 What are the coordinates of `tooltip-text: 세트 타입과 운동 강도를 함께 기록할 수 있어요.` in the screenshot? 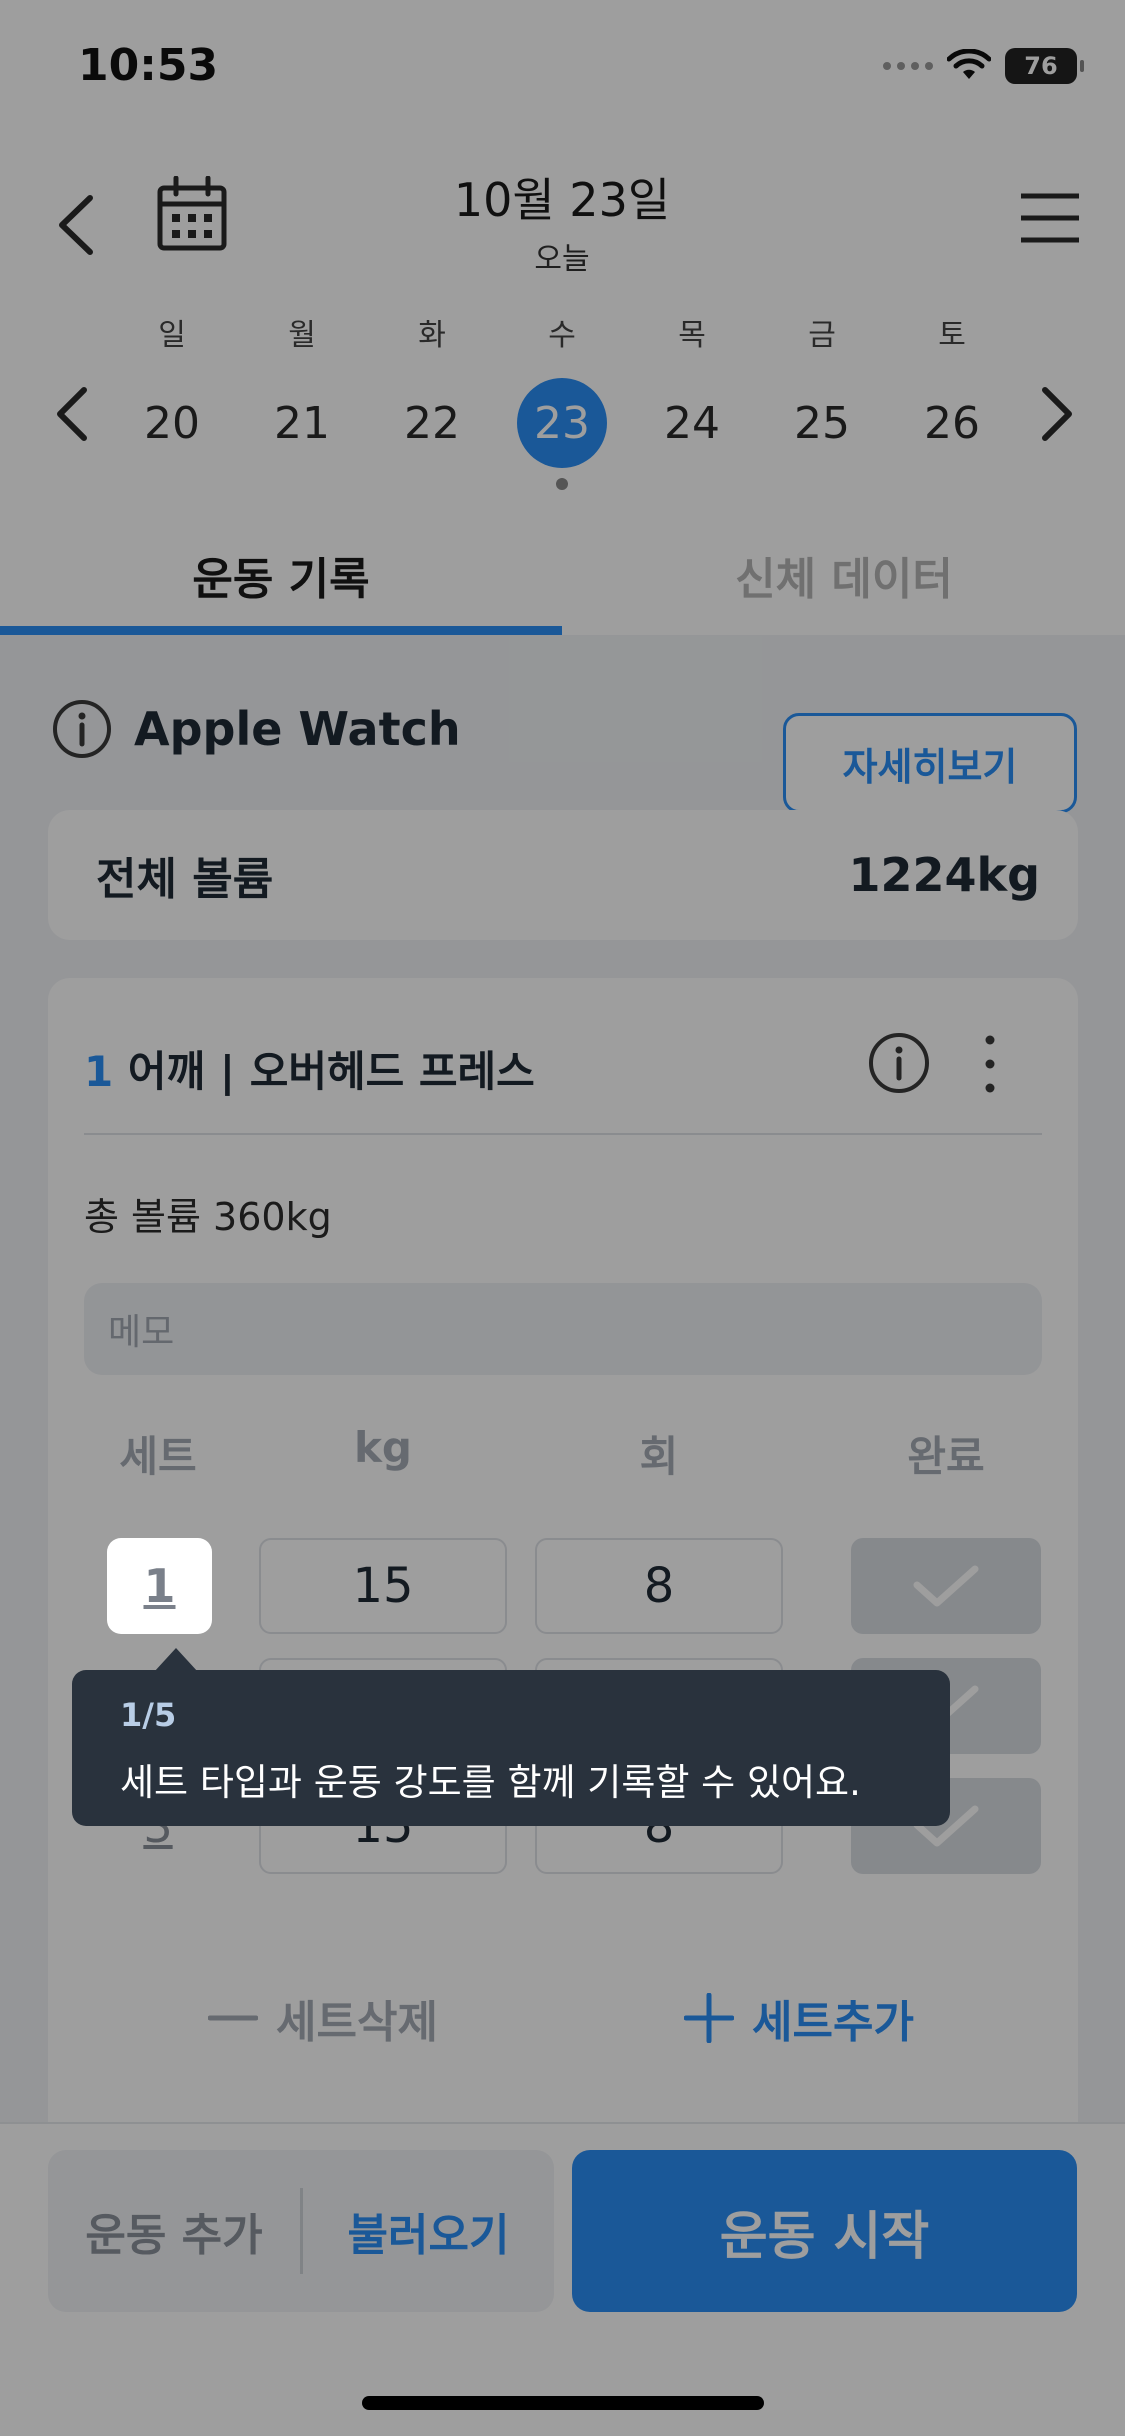 It's located at (490, 1782).